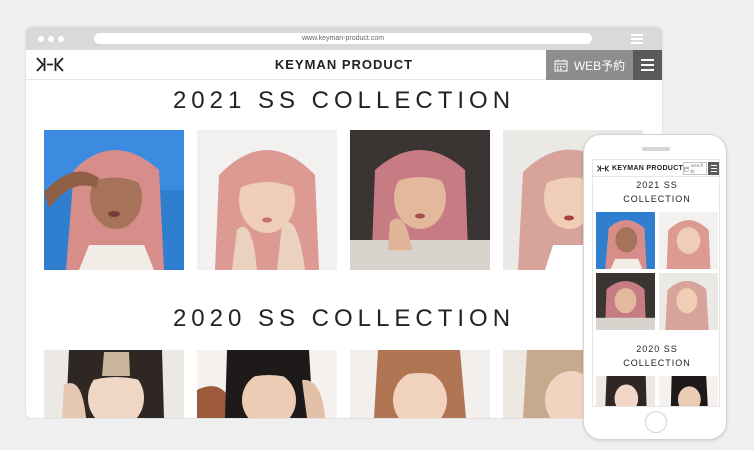 The image size is (754, 450). Describe the element at coordinates (656, 192) in the screenshot. I see `mobile-section-title-2021: 2021 SS COLLECTION` at that location.